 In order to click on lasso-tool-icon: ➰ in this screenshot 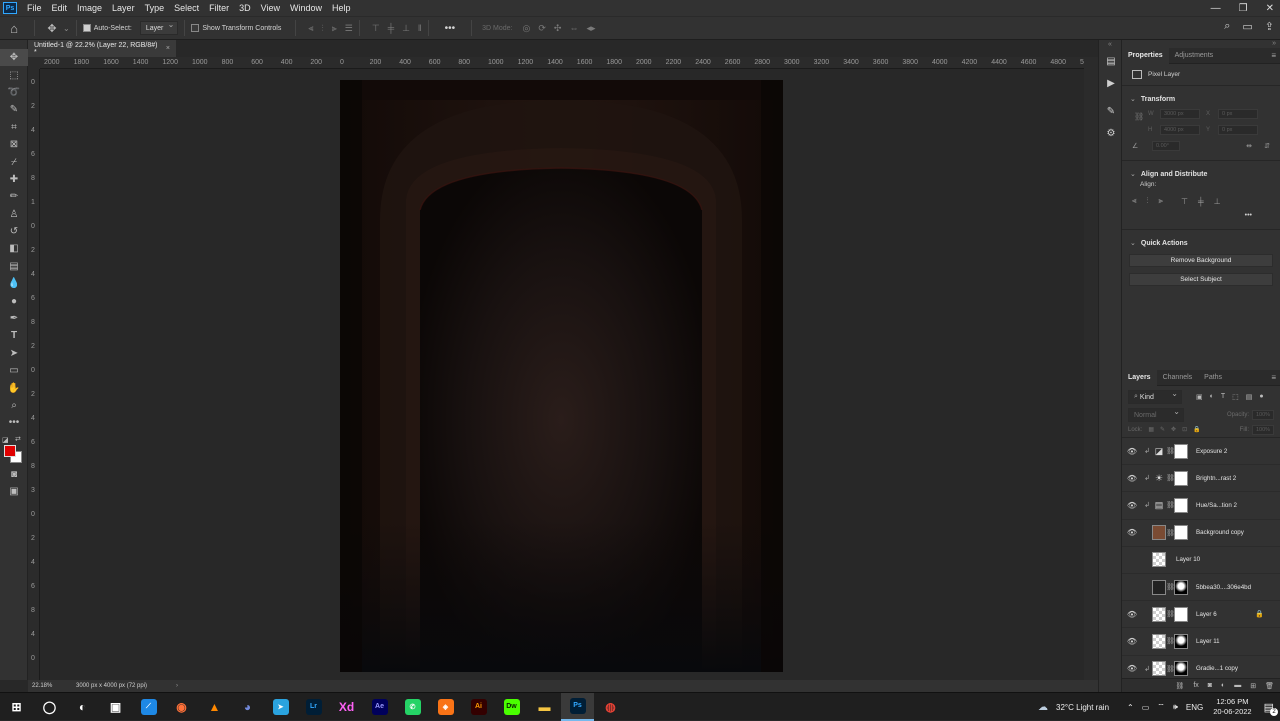, I will do `click(14, 92)`.